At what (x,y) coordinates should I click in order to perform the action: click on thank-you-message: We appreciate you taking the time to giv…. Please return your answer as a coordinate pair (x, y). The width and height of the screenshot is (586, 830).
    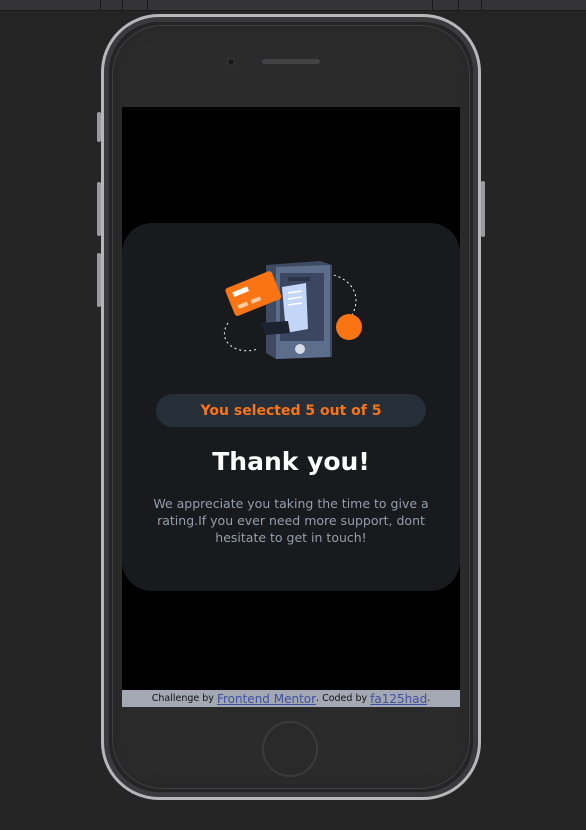
    Looking at the image, I should click on (291, 520).